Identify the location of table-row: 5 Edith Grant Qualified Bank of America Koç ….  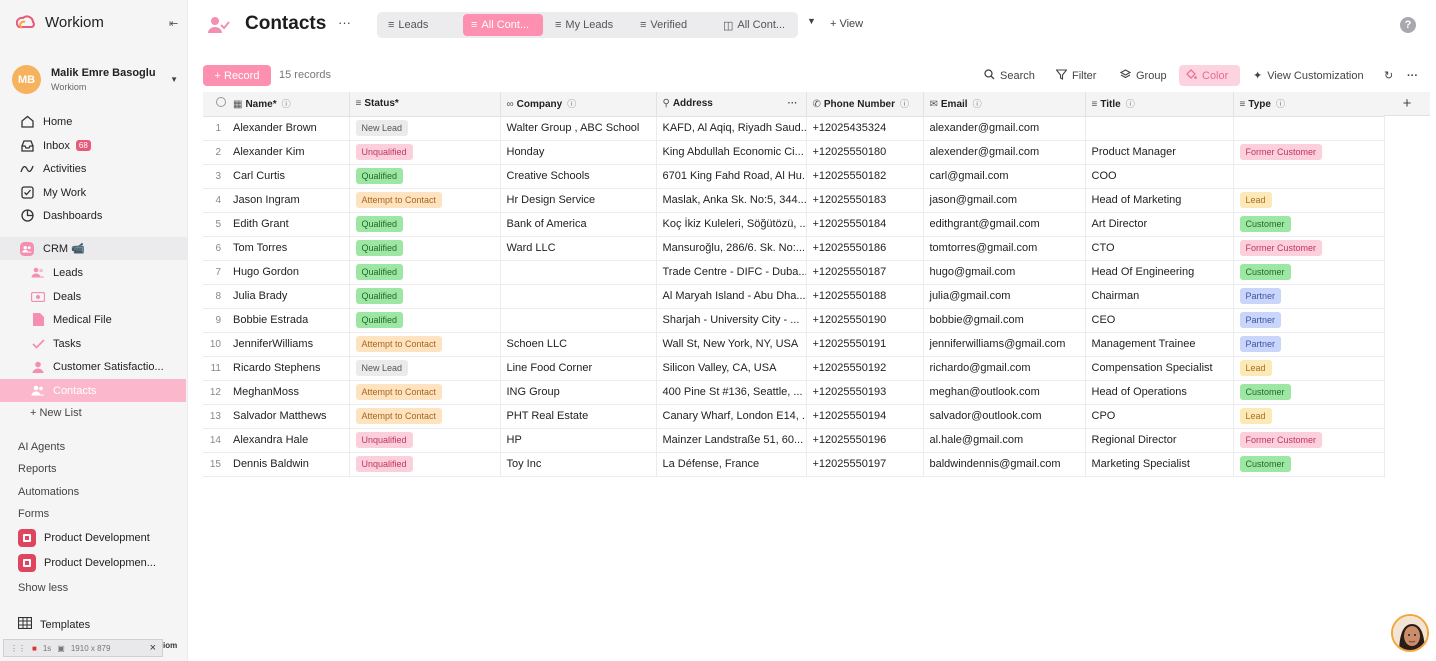
(794, 224).